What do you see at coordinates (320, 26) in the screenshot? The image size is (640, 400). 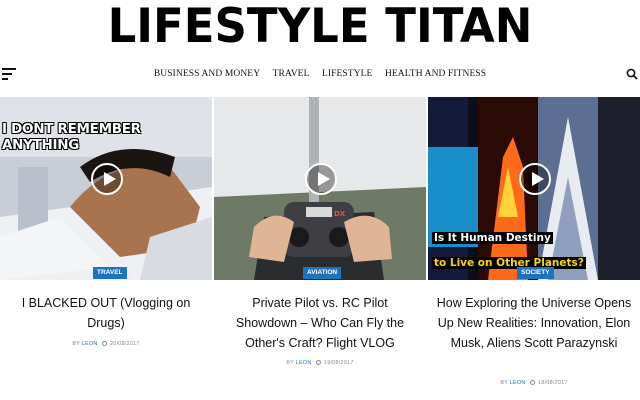 I see `site-logo: LIFESTYLE TITAN` at bounding box center [320, 26].